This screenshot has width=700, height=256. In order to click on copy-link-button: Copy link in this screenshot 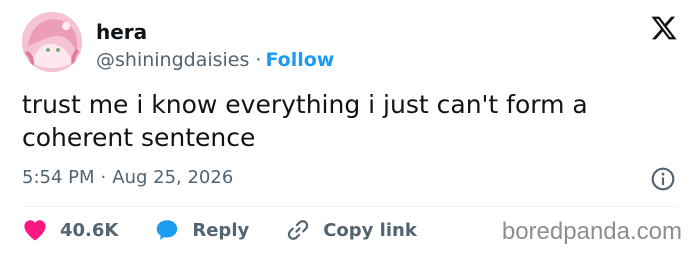, I will do `click(351, 230)`.